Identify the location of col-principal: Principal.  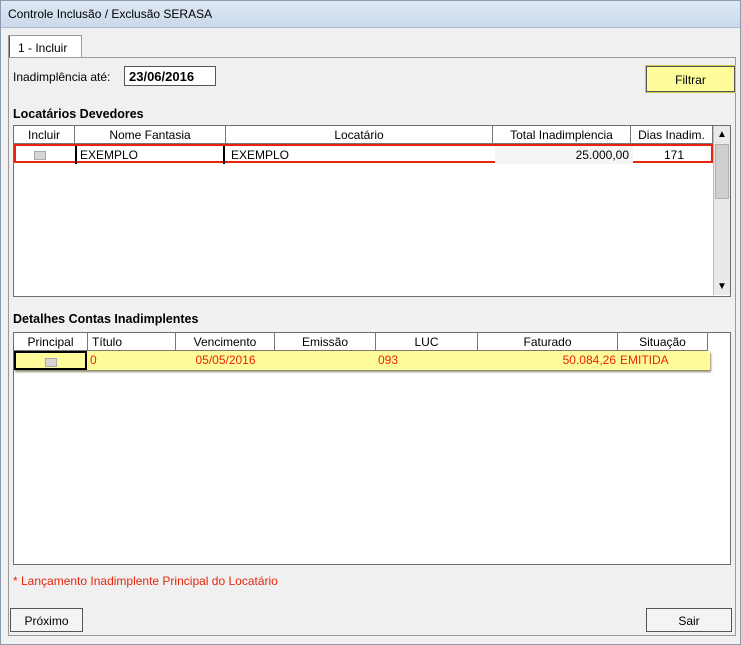
(51, 342).